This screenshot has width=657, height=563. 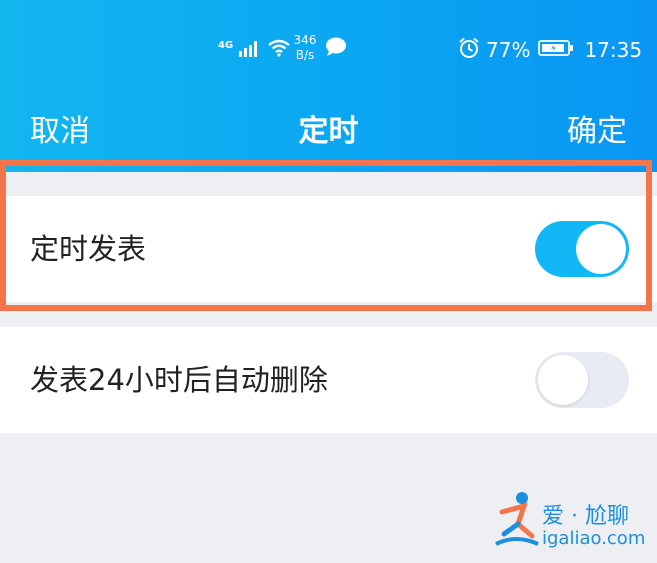 I want to click on setting-label: 定时发表, so click(x=88, y=249).